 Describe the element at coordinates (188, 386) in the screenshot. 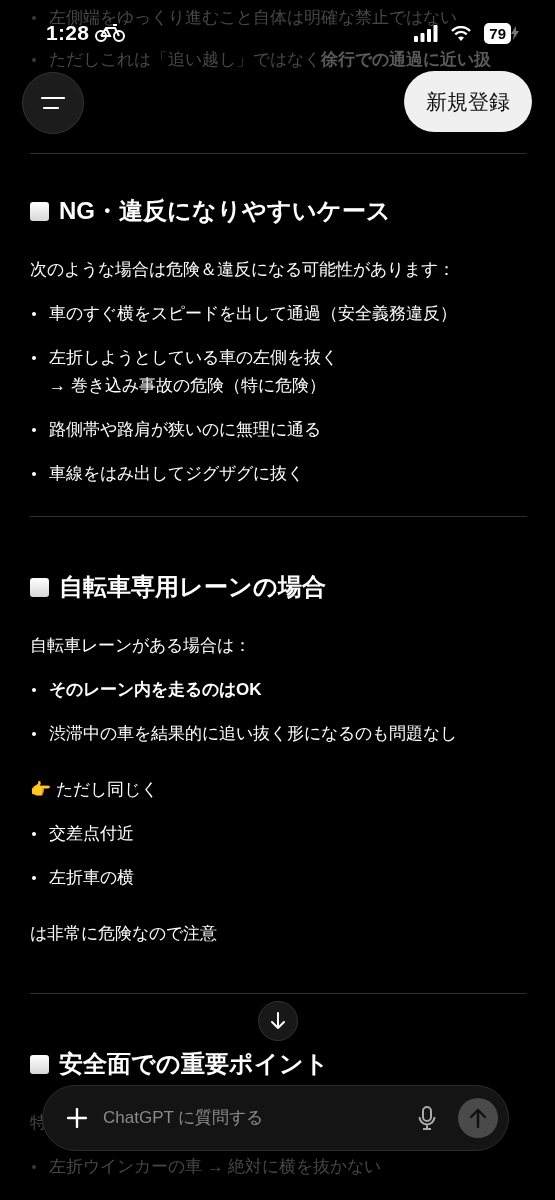

I see `list-note: → 巻き込み事故の危険（特に危険）` at that location.